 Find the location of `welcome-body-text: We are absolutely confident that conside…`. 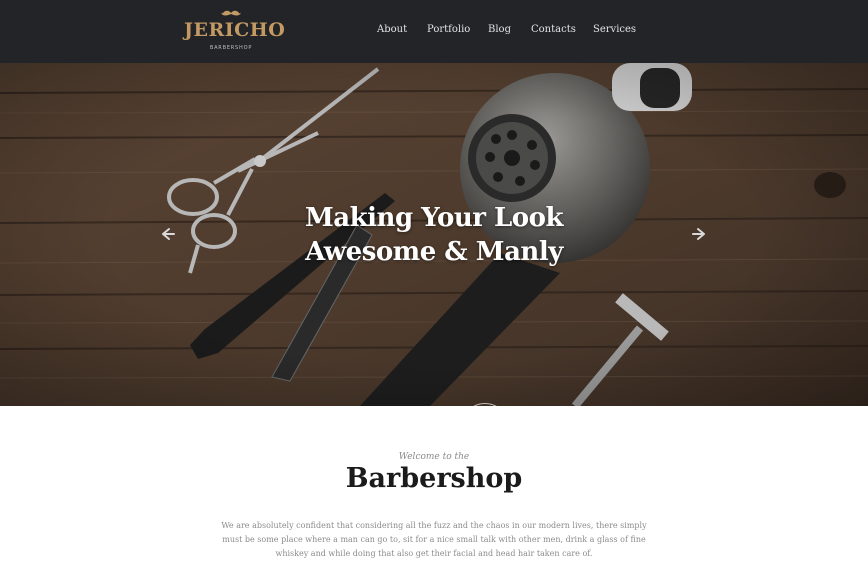

welcome-body-text: We are absolutely confident that conside… is located at coordinates (434, 539).